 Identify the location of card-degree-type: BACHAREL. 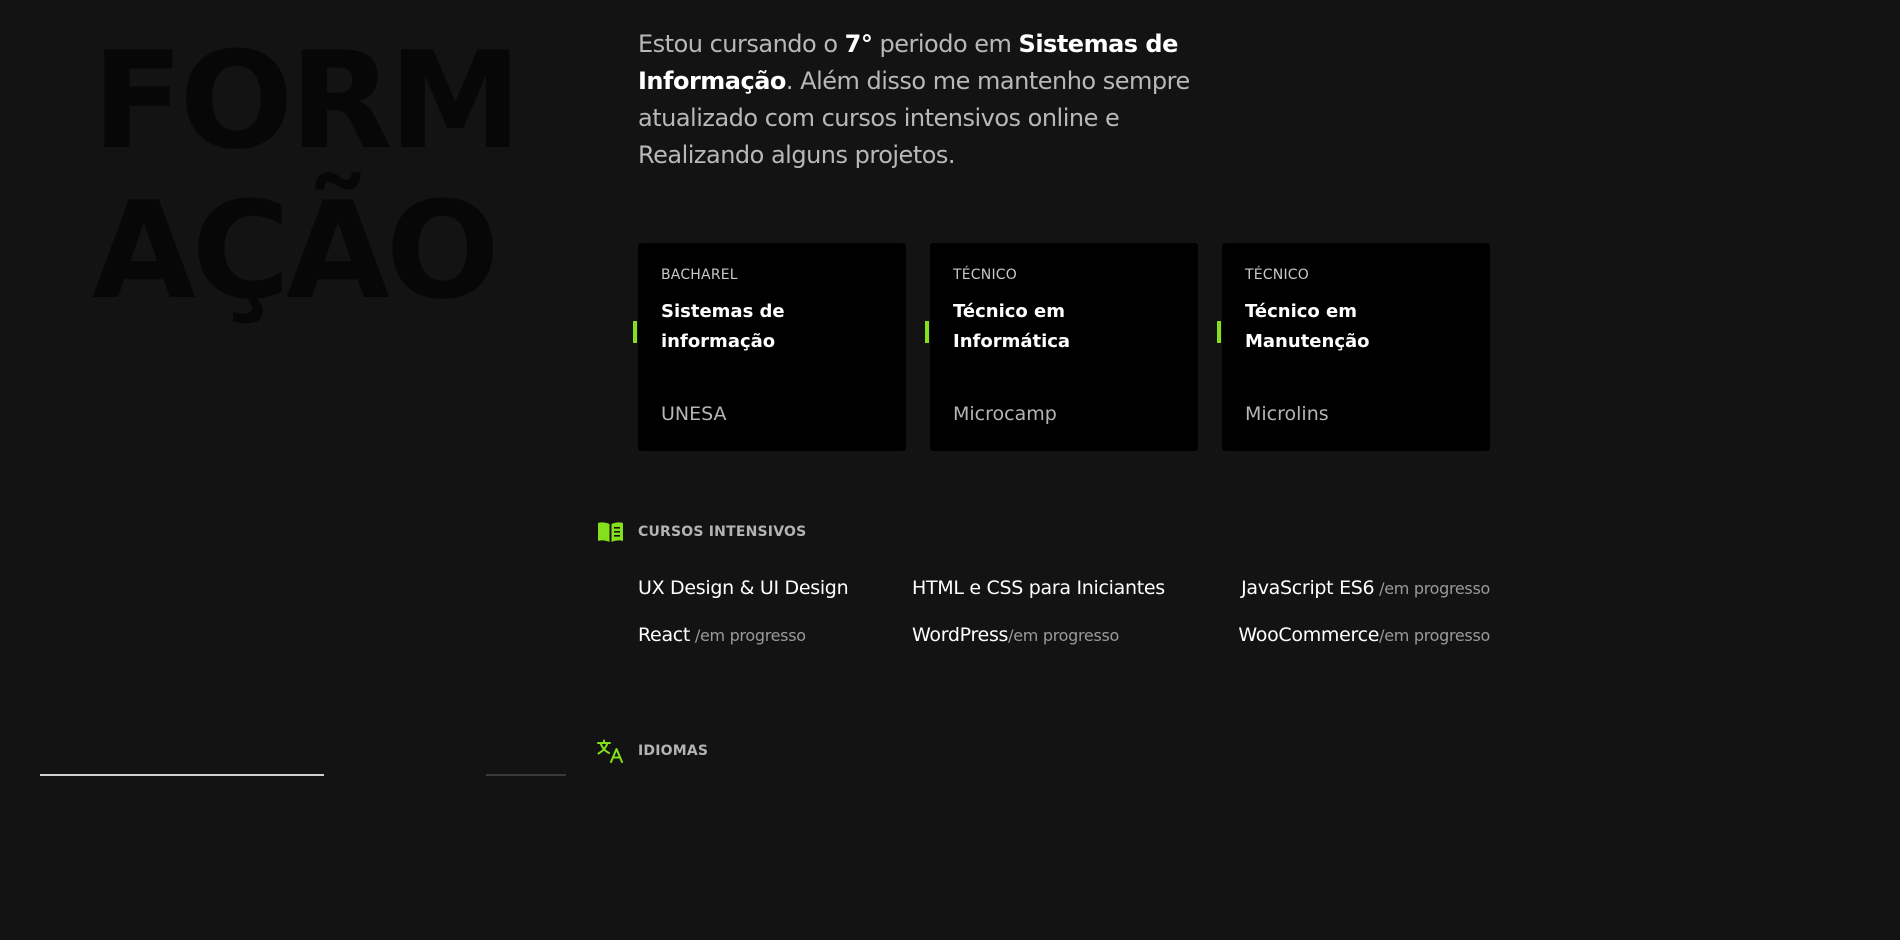
(699, 275).